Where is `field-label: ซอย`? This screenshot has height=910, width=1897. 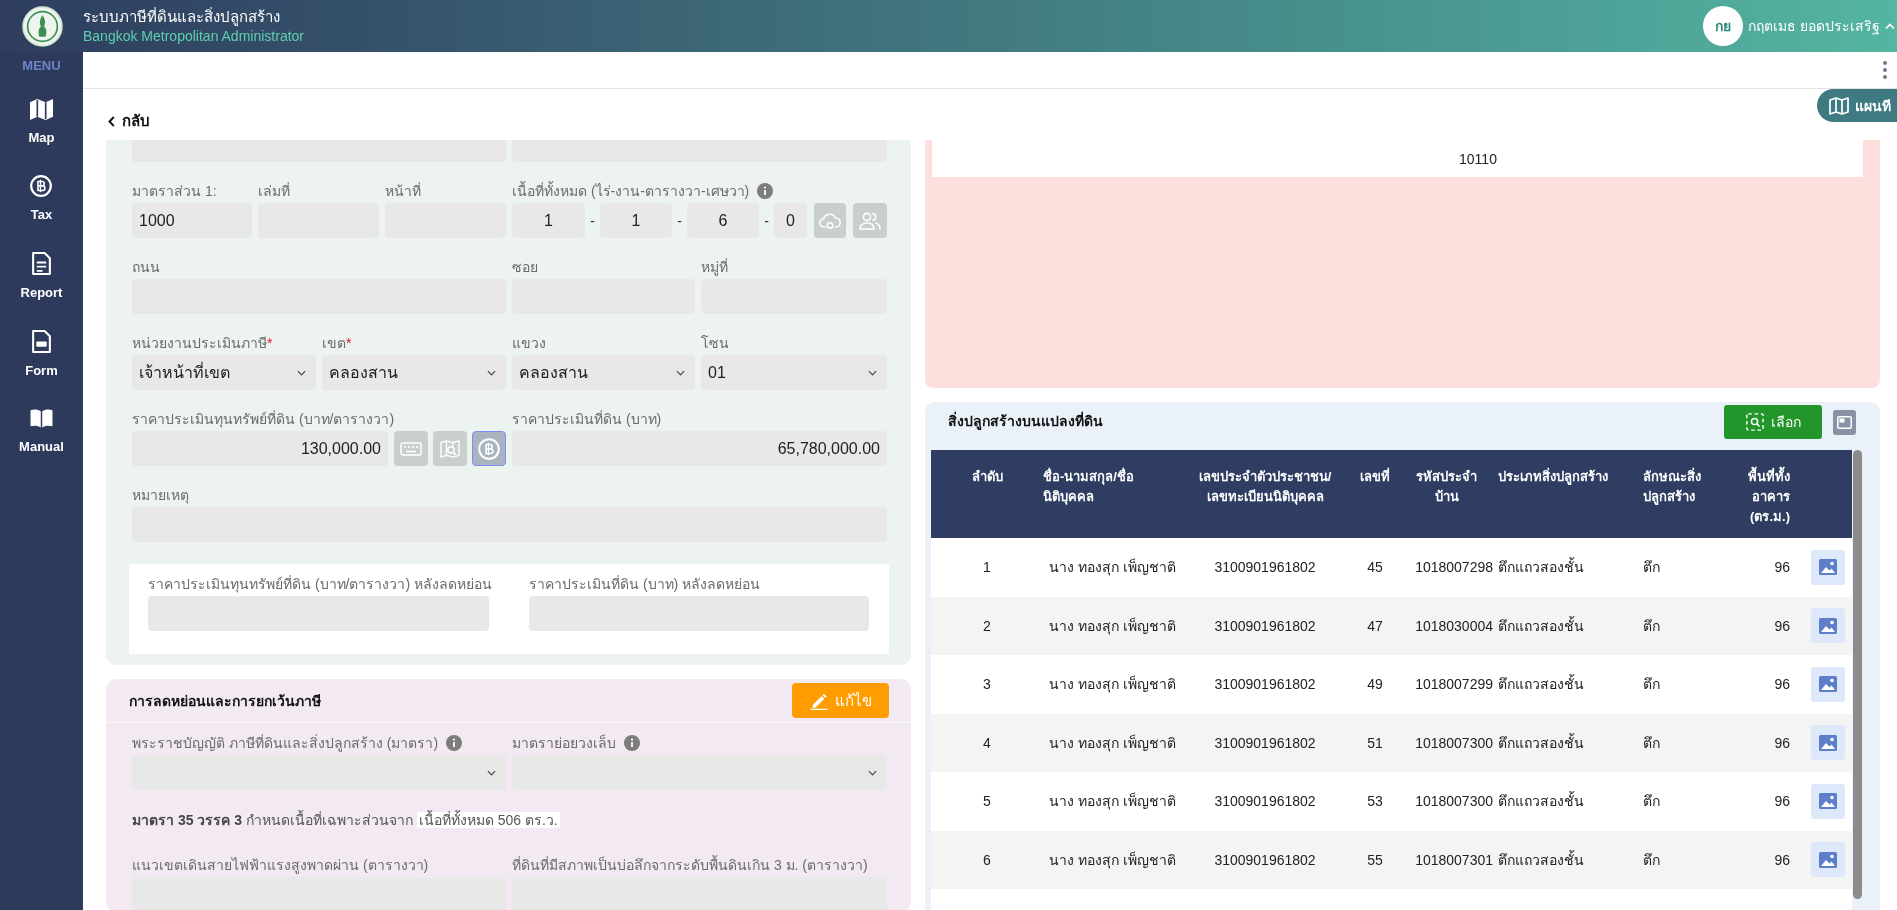 field-label: ซอย is located at coordinates (525, 267).